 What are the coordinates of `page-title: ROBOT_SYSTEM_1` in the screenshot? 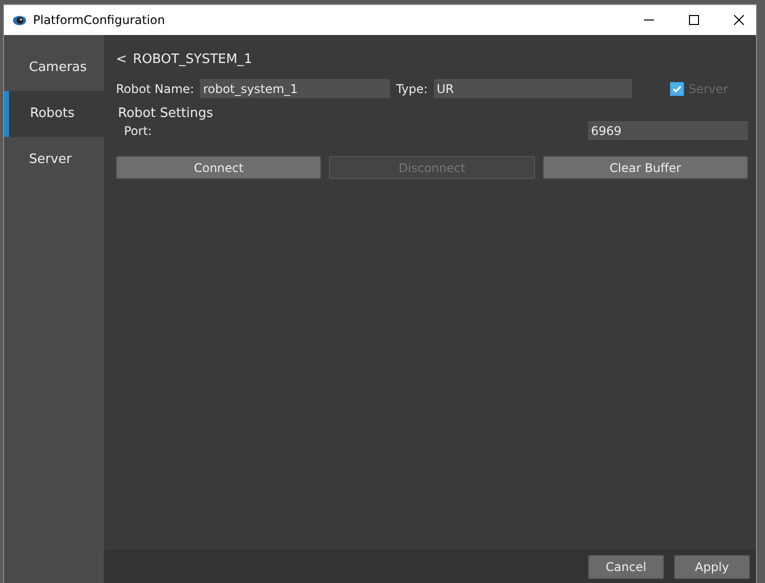 It's located at (192, 59).